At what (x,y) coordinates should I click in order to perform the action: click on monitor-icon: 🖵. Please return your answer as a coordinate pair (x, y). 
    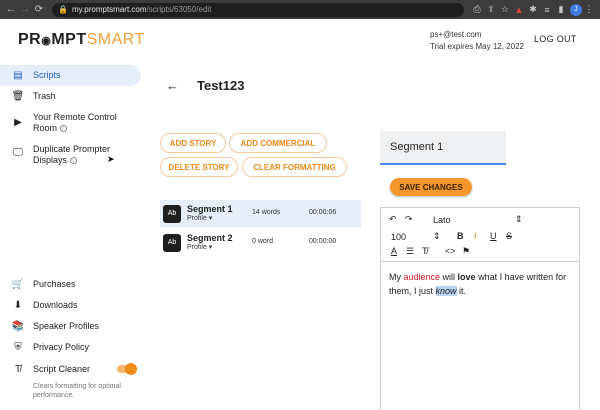
    Looking at the image, I should click on (18, 152).